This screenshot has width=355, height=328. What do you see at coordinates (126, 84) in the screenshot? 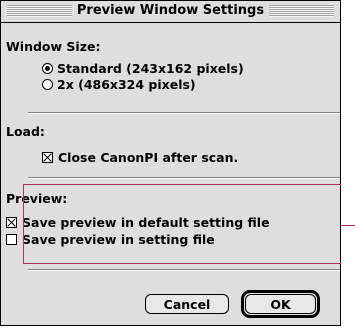
I see `radio-2x-label: 2x (486x324 pixels)` at bounding box center [126, 84].